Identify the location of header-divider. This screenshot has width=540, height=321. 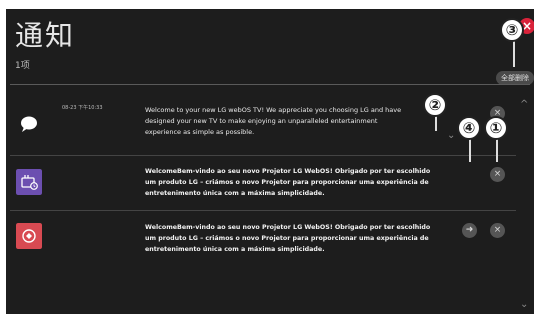
(270, 84).